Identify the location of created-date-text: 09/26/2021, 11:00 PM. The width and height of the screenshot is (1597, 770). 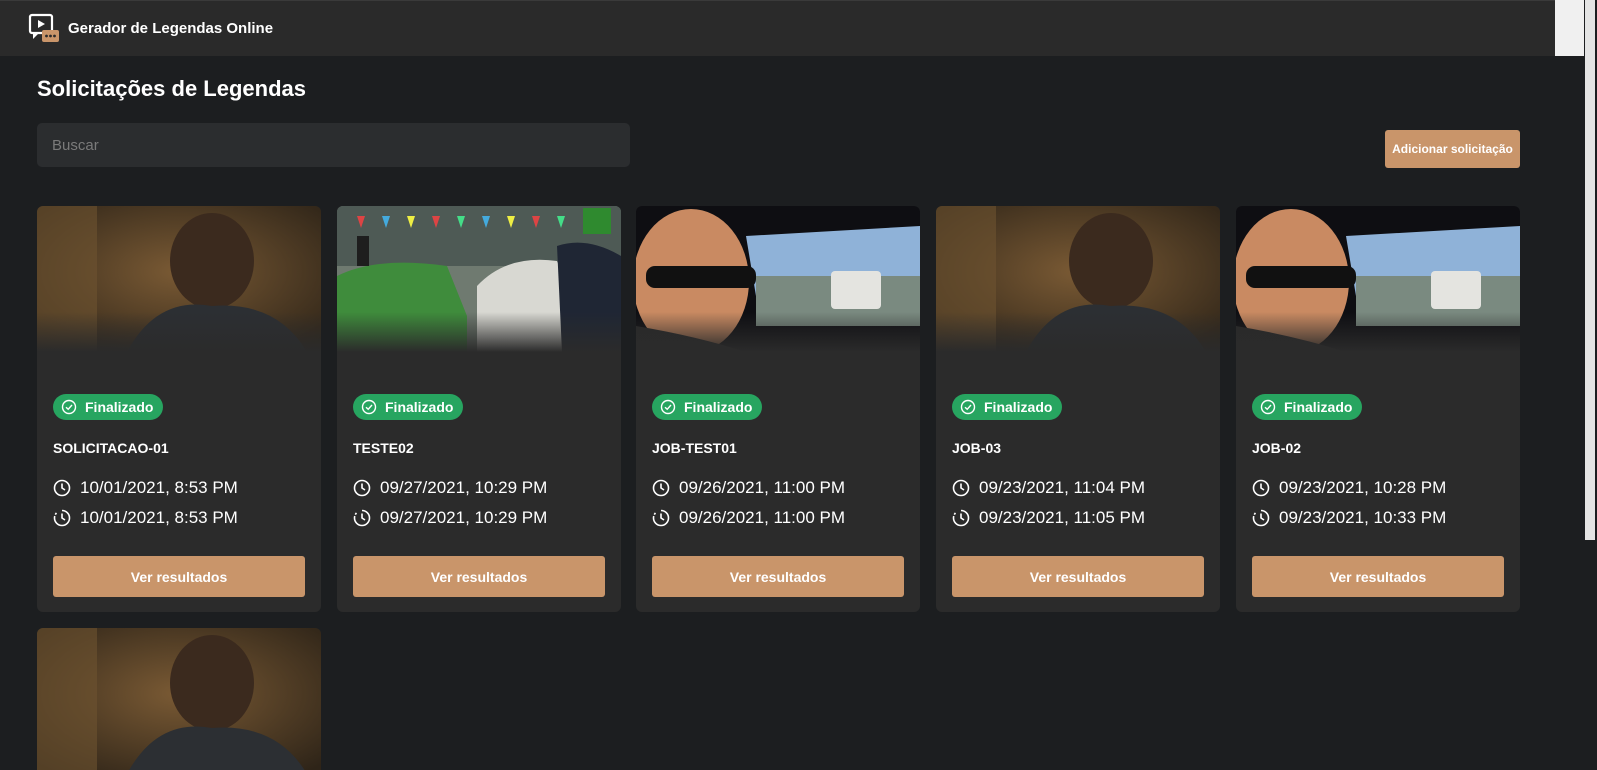
(762, 487).